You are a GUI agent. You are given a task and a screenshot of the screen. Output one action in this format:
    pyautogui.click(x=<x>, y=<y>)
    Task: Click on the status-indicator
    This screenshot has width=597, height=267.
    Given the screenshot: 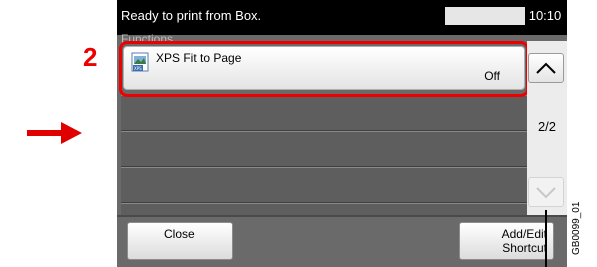 What is the action you would take?
    pyautogui.click(x=485, y=16)
    